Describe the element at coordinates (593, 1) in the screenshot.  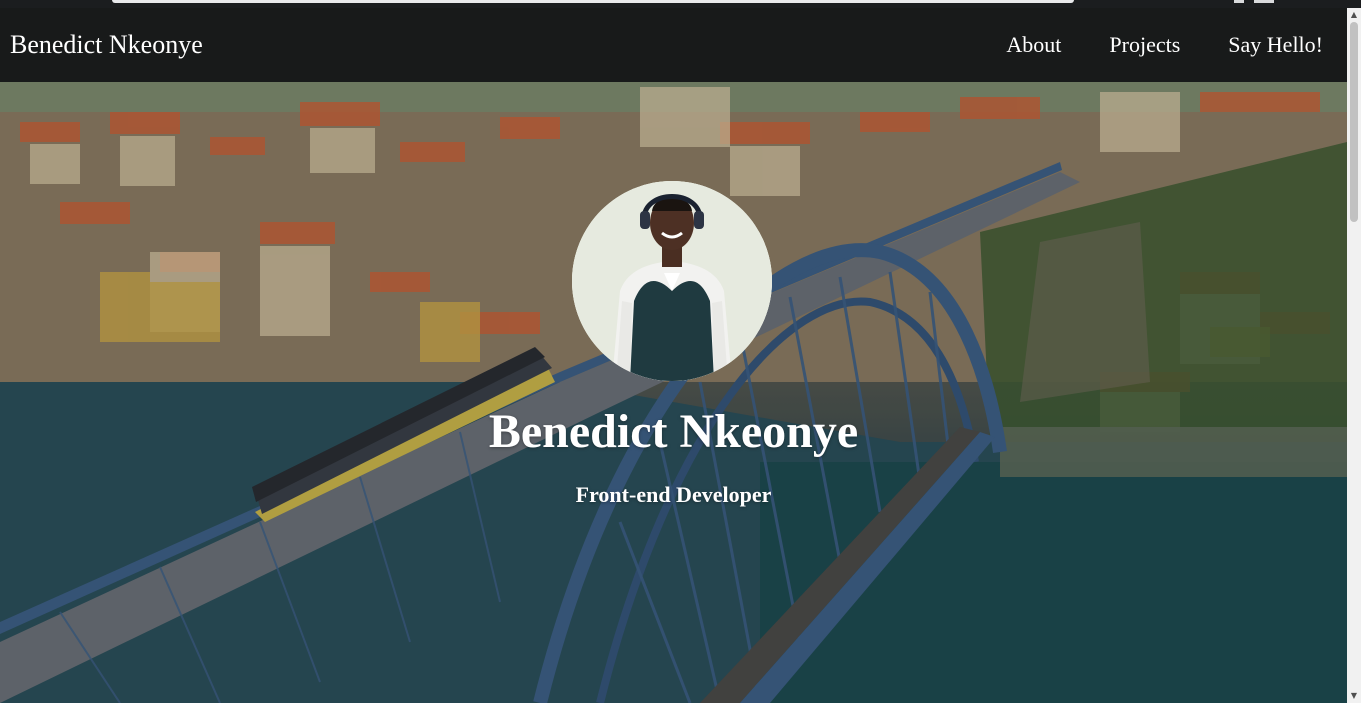
I see `address-bar` at that location.